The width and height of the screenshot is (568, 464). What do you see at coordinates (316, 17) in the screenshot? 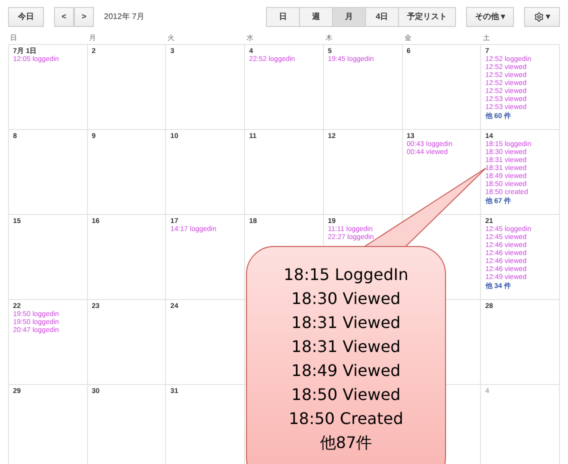
I see `view-tab: 週` at bounding box center [316, 17].